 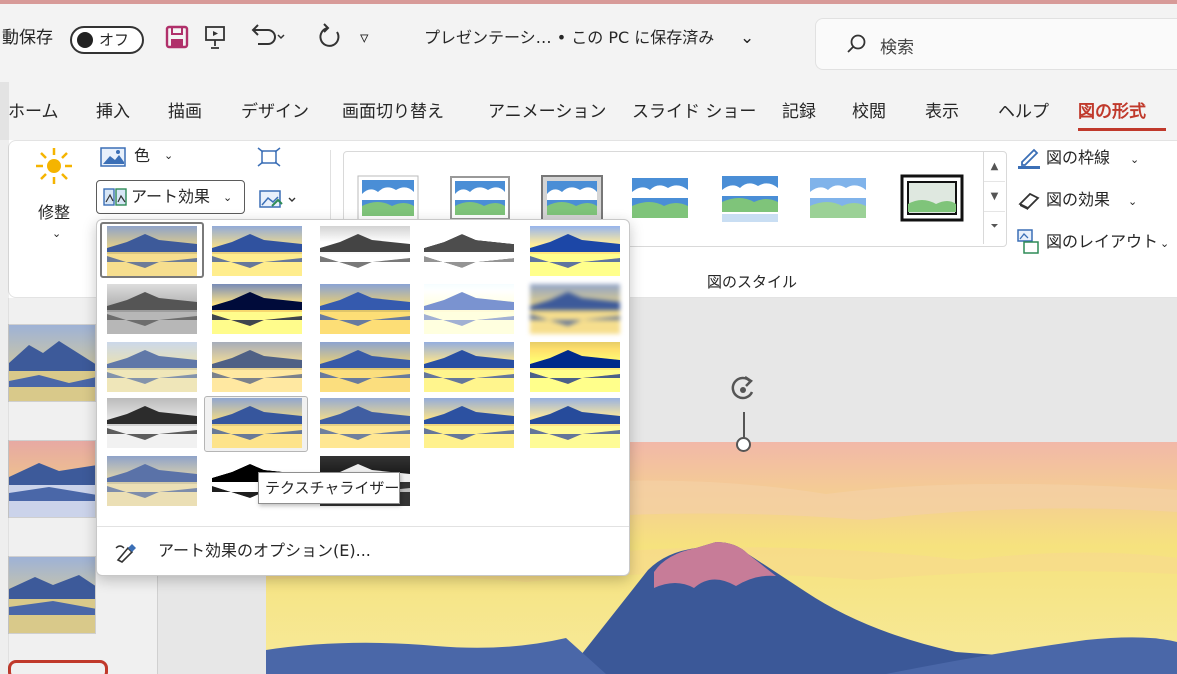 What do you see at coordinates (152, 481) in the screenshot?
I see `art-effect-cutout` at bounding box center [152, 481].